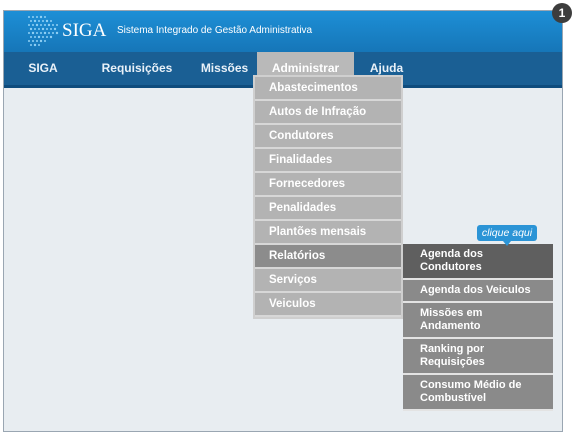  Describe the element at coordinates (328, 185) in the screenshot. I see `menu-item-fornecedores: Fornecedores` at that location.